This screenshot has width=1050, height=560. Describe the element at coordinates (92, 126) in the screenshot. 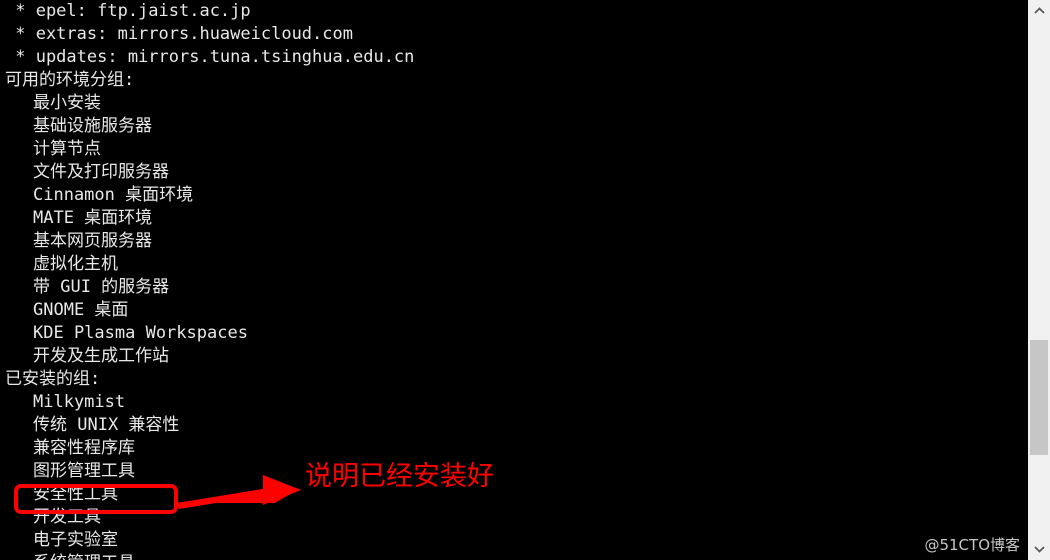

I see `terminal-line: 基础设施服务器` at that location.